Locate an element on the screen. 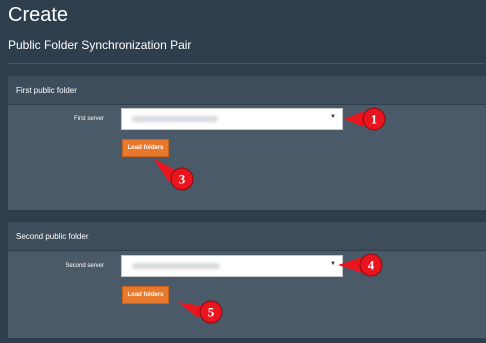  second-server-value-blurred is located at coordinates (176, 266).